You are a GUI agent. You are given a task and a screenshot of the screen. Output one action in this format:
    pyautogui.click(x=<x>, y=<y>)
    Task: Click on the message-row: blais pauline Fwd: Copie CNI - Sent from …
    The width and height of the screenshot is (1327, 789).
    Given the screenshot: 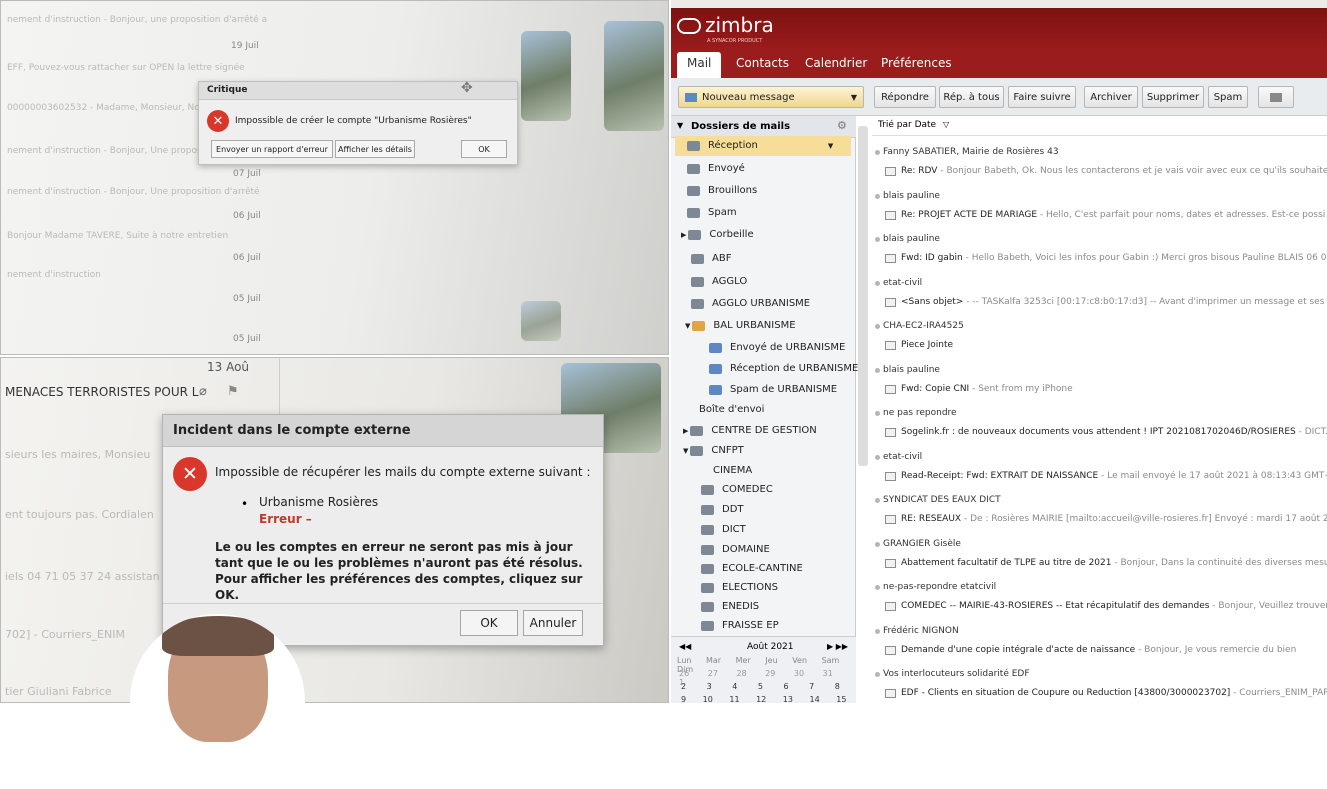 What is the action you would take?
    pyautogui.click(x=1099, y=386)
    